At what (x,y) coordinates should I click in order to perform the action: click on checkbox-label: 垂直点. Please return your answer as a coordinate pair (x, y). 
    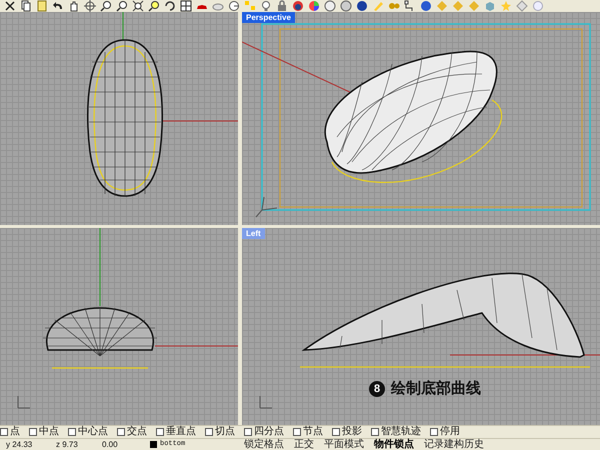
    Looking at the image, I should click on (181, 432).